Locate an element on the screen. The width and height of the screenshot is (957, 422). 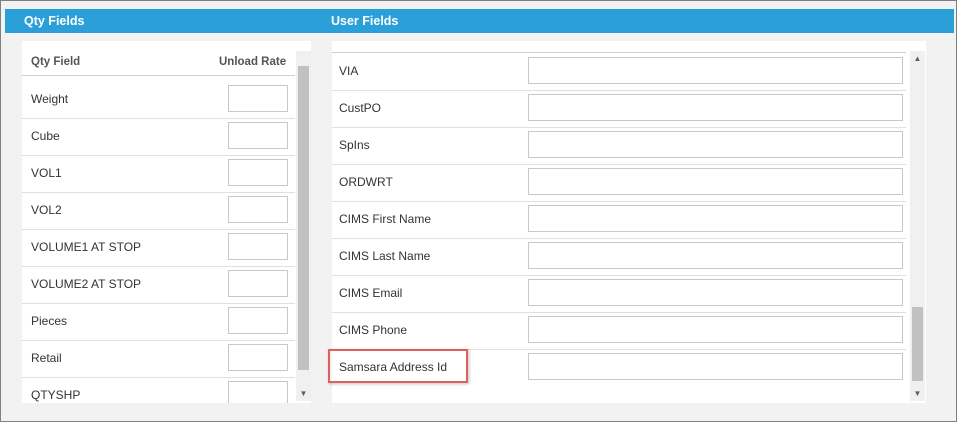
qty-row-label: VOL1 is located at coordinates (46, 173).